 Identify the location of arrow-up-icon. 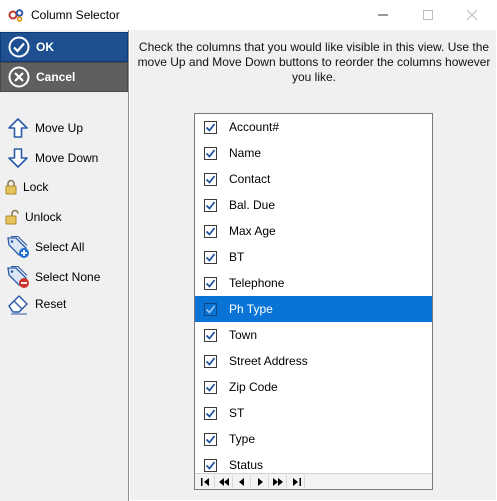
(18, 128).